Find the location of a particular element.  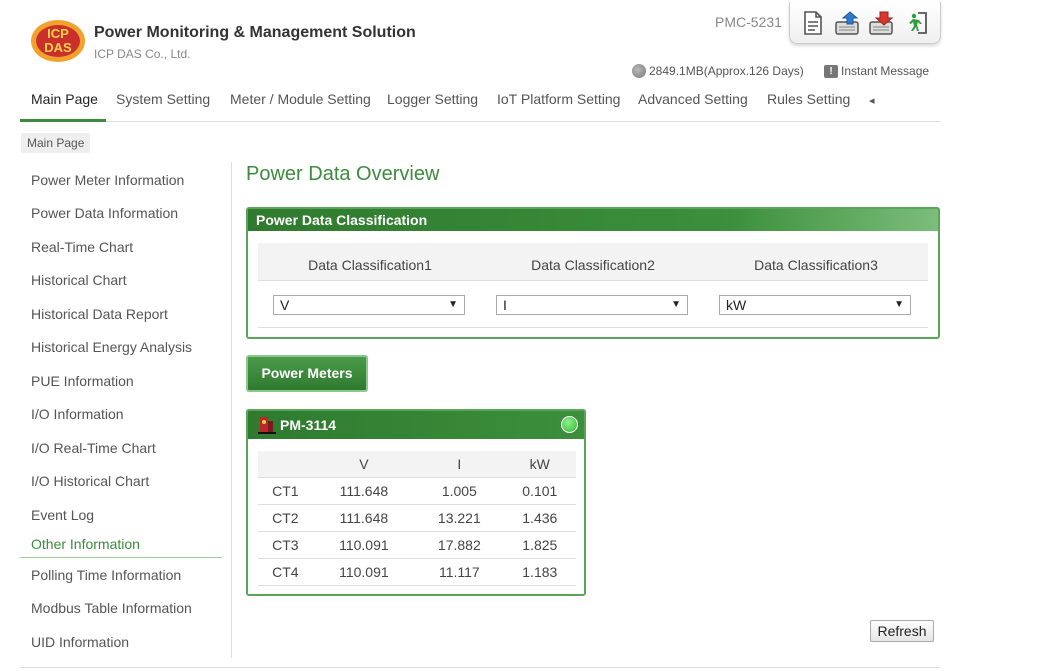

meter-name: PM-3114 is located at coordinates (308, 425).